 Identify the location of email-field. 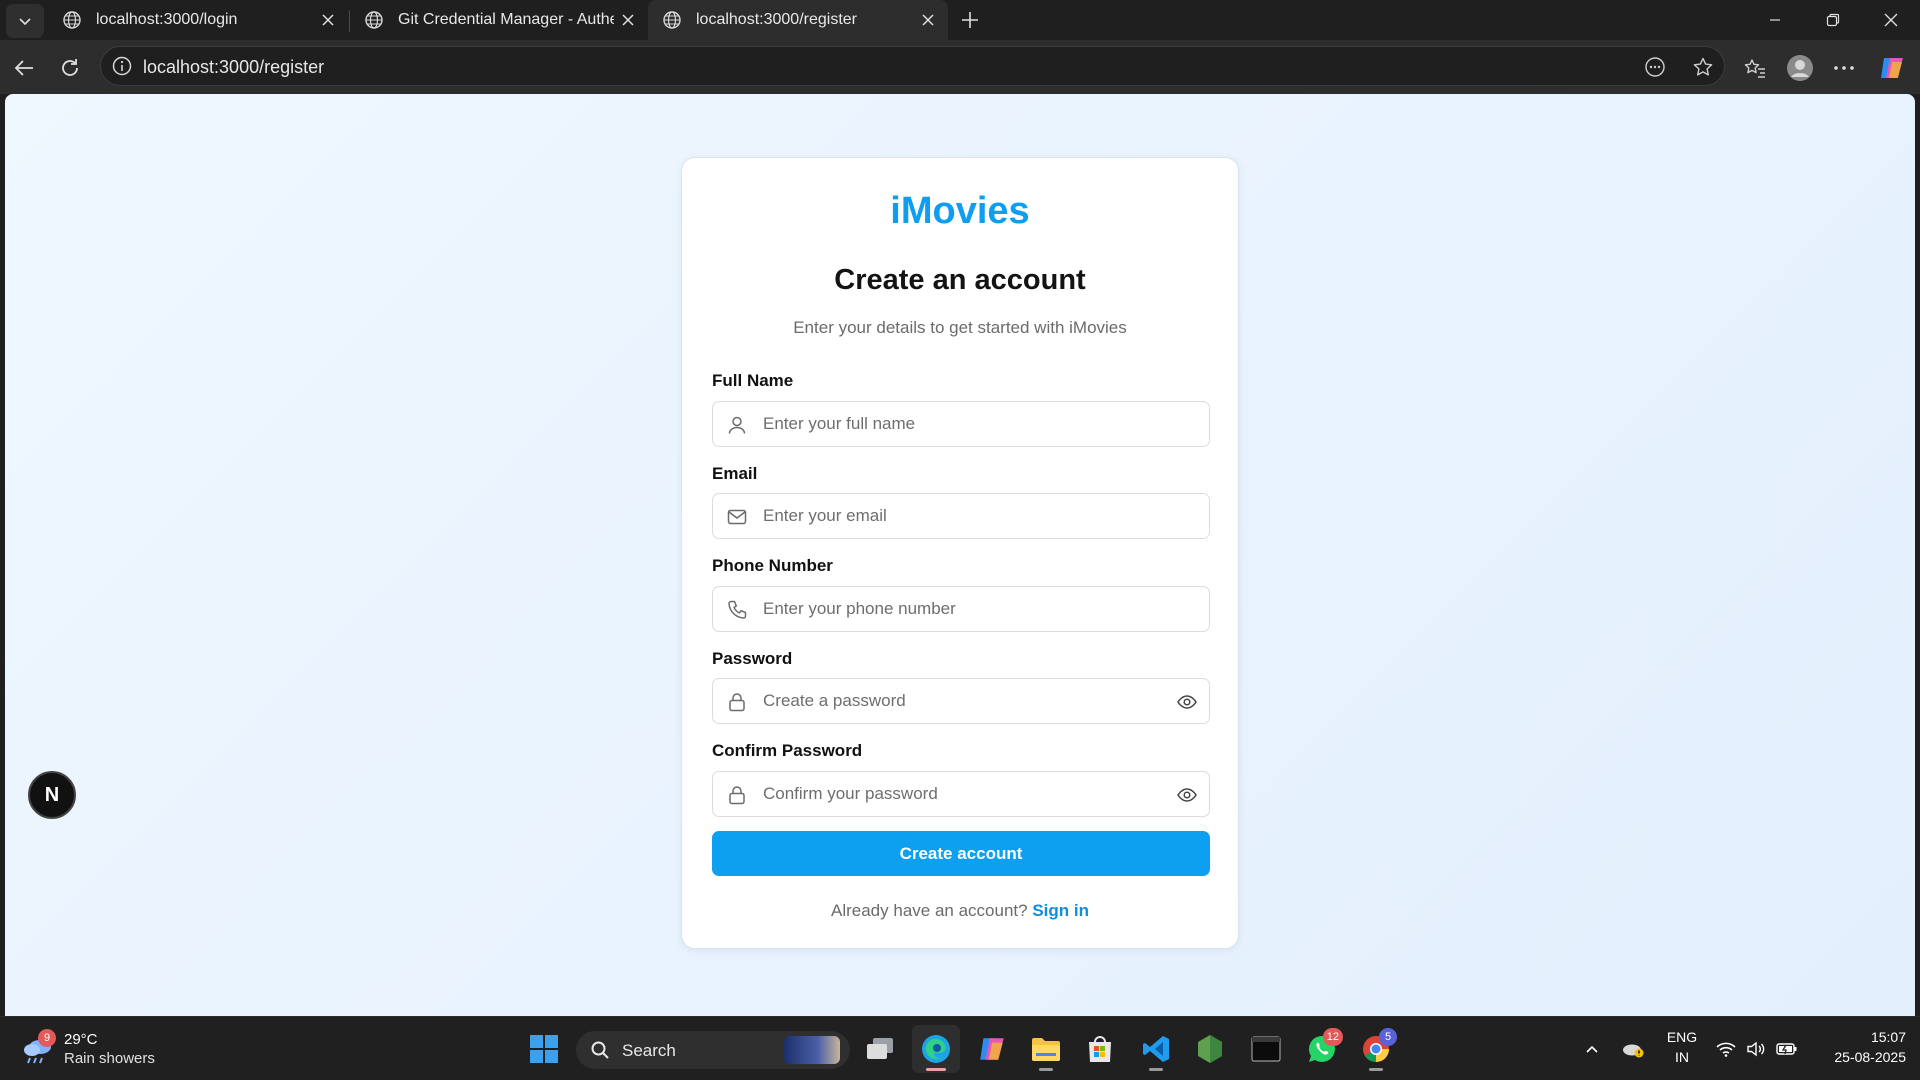
(961, 516).